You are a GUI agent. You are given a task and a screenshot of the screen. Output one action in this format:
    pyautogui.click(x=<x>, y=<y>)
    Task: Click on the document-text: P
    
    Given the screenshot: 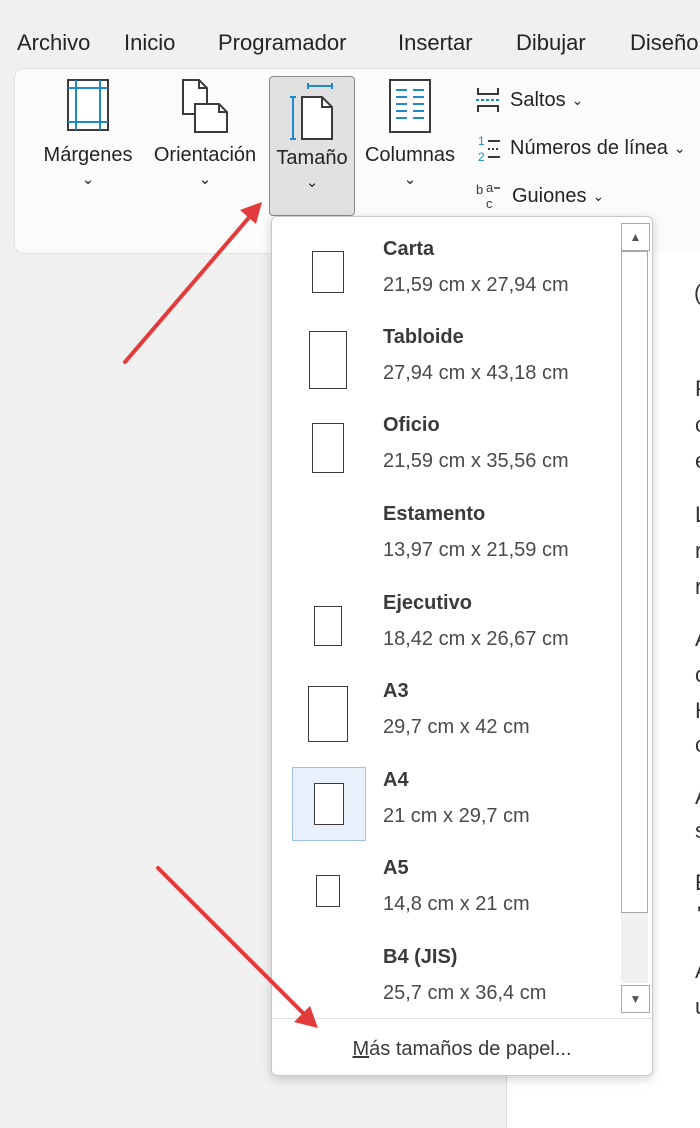 What is the action you would take?
    pyautogui.click(x=697, y=389)
    